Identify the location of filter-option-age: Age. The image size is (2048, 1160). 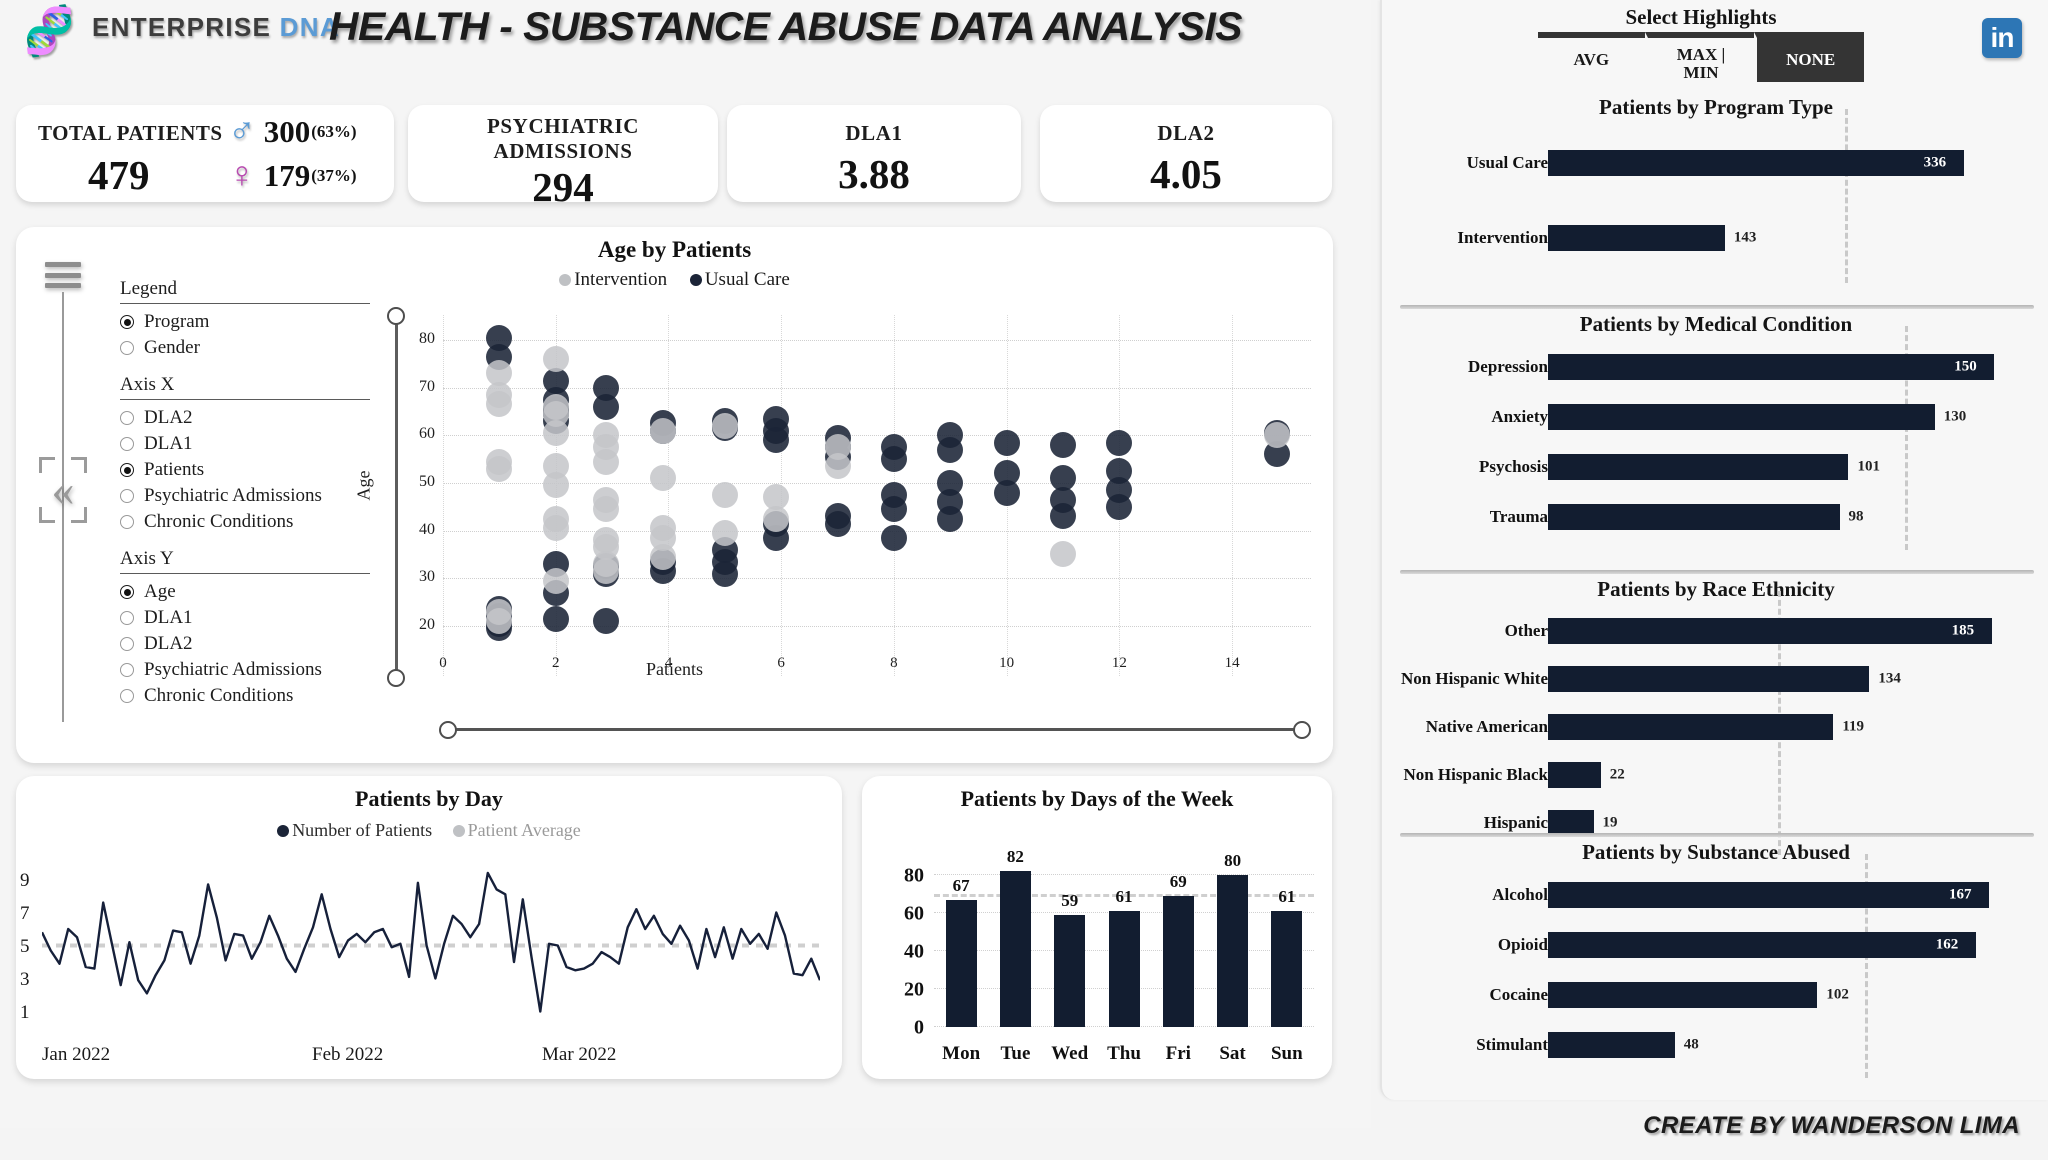
(245, 592).